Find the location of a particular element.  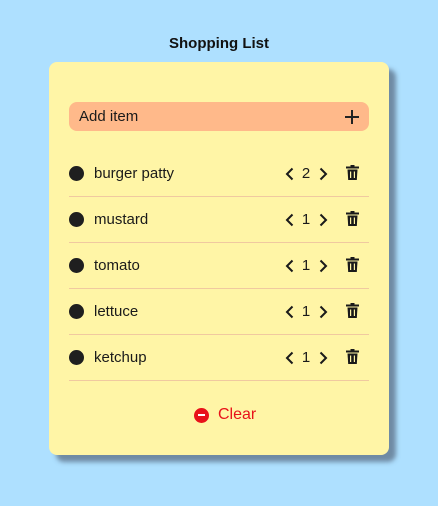

list-item: tomato 1 is located at coordinates (219, 266).